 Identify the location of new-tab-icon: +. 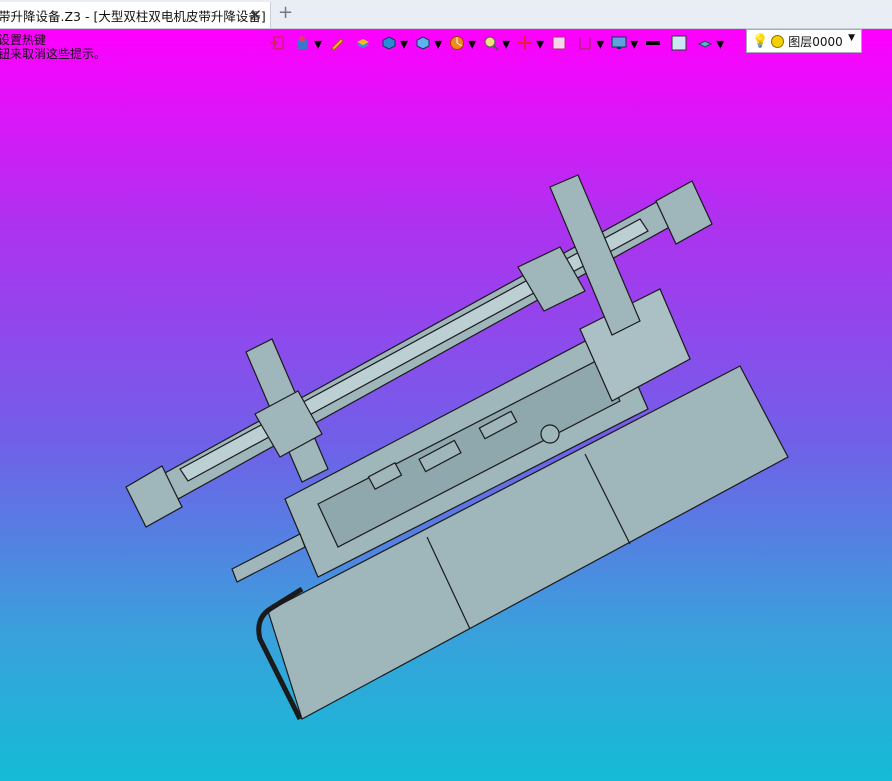
(285, 13).